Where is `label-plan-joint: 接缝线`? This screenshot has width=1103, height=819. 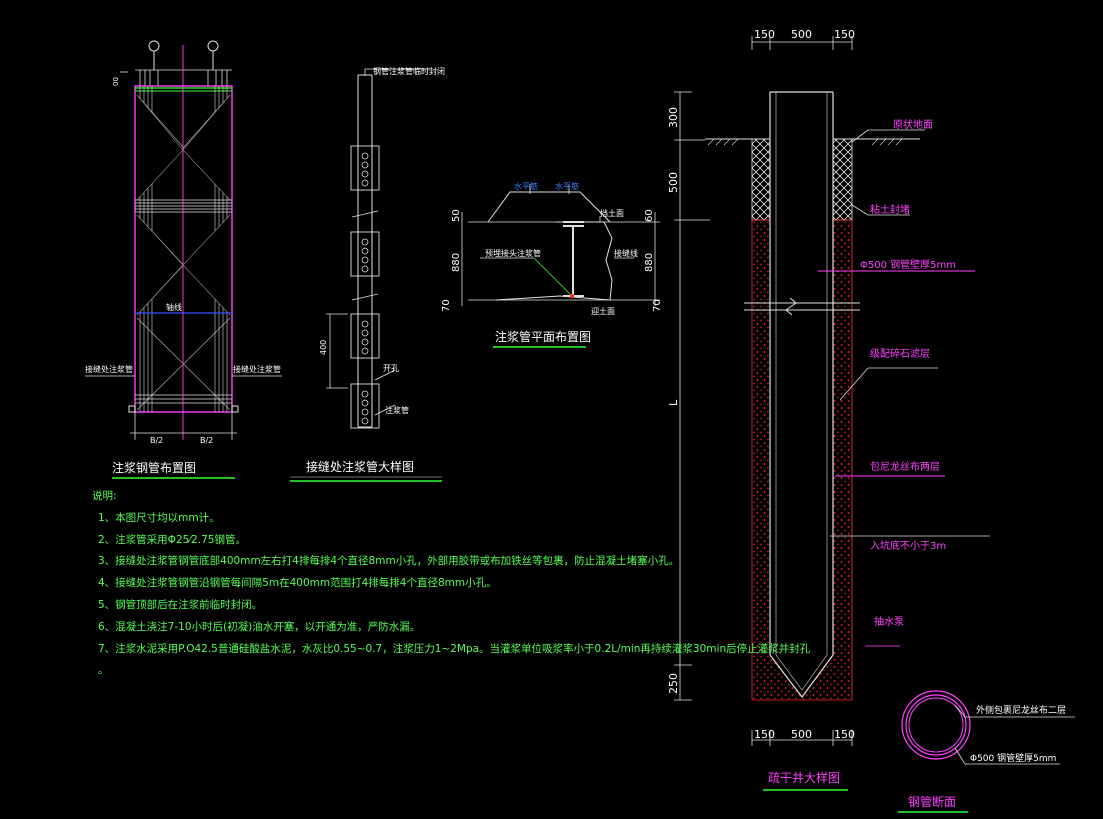
label-plan-joint: 接缝线 is located at coordinates (626, 253).